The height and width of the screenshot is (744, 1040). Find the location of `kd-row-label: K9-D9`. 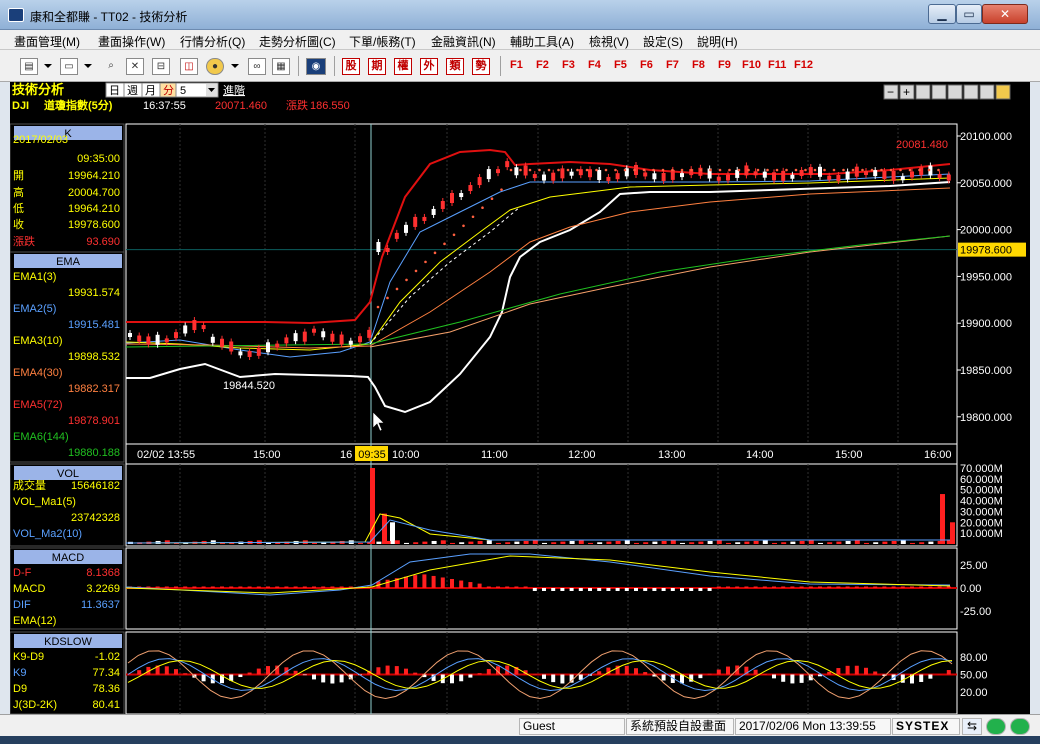

kd-row-label: K9-D9 is located at coordinates (28, 657).